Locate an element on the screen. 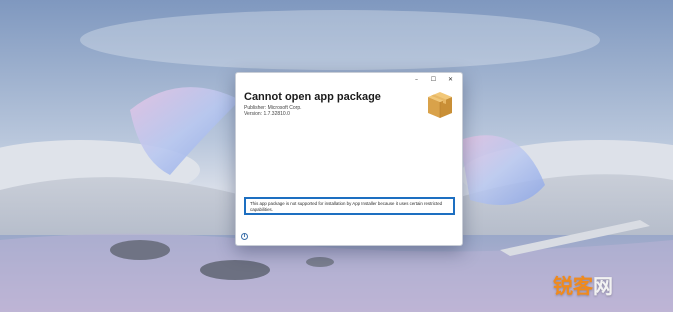 The height and width of the screenshot is (312, 673). site-watermark: 锐客网 is located at coordinates (583, 284).